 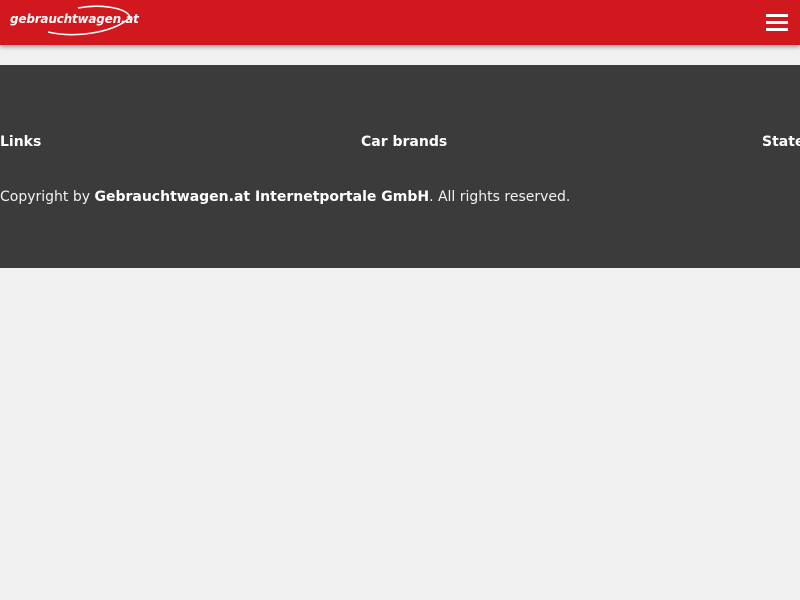 I want to click on menu-bar-bottom, so click(x=777, y=29).